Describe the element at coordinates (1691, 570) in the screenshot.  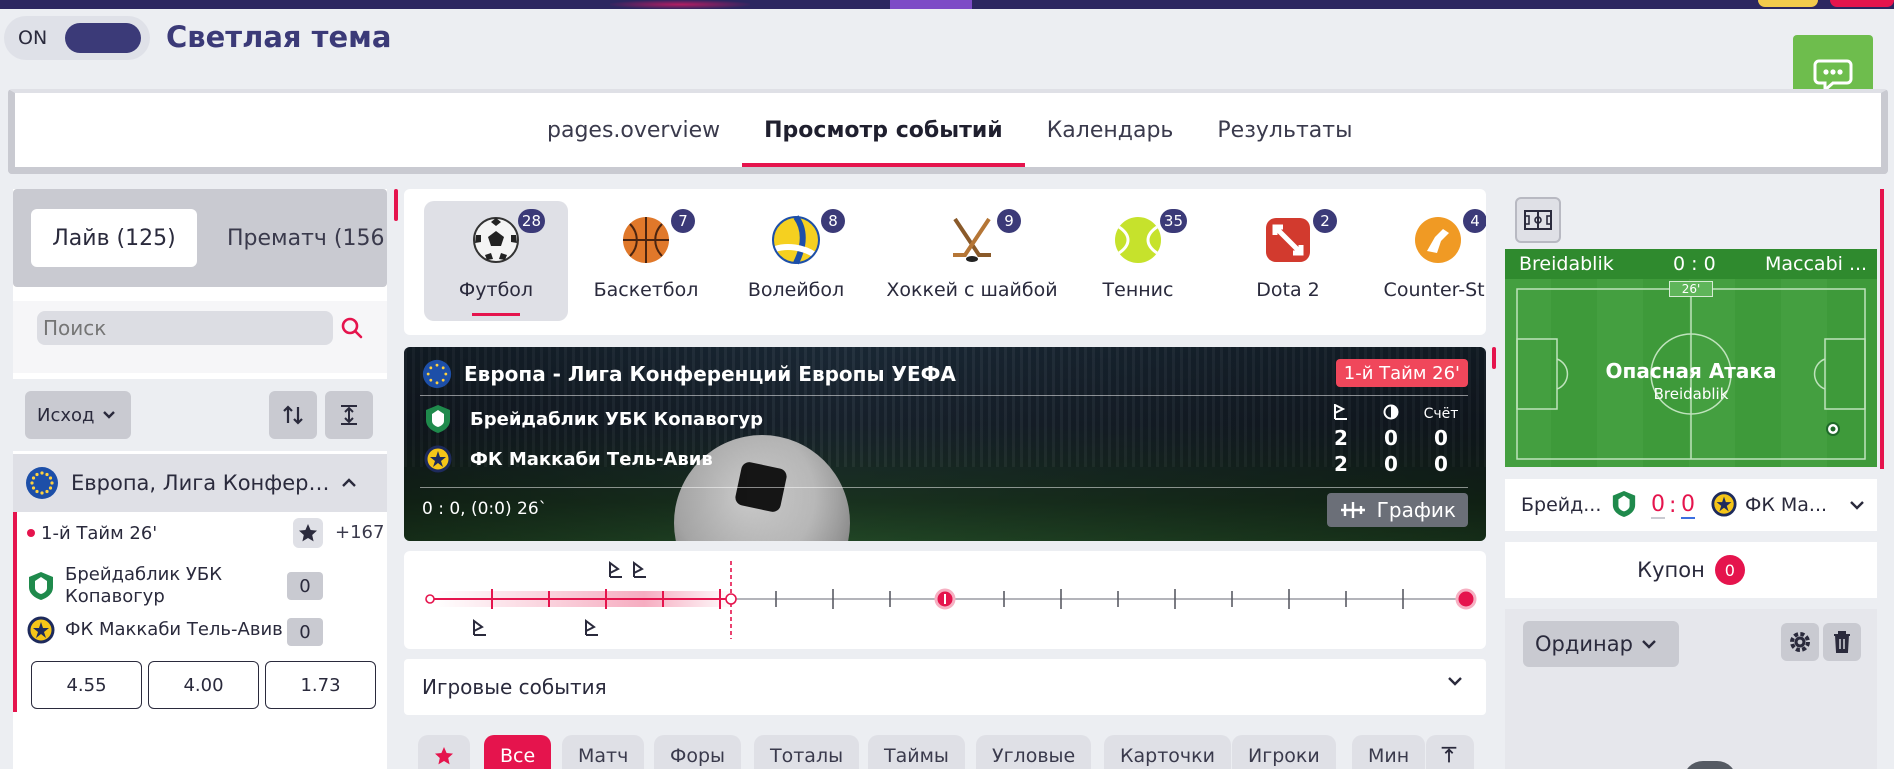
I see `coupon-header: Купон 0` at that location.